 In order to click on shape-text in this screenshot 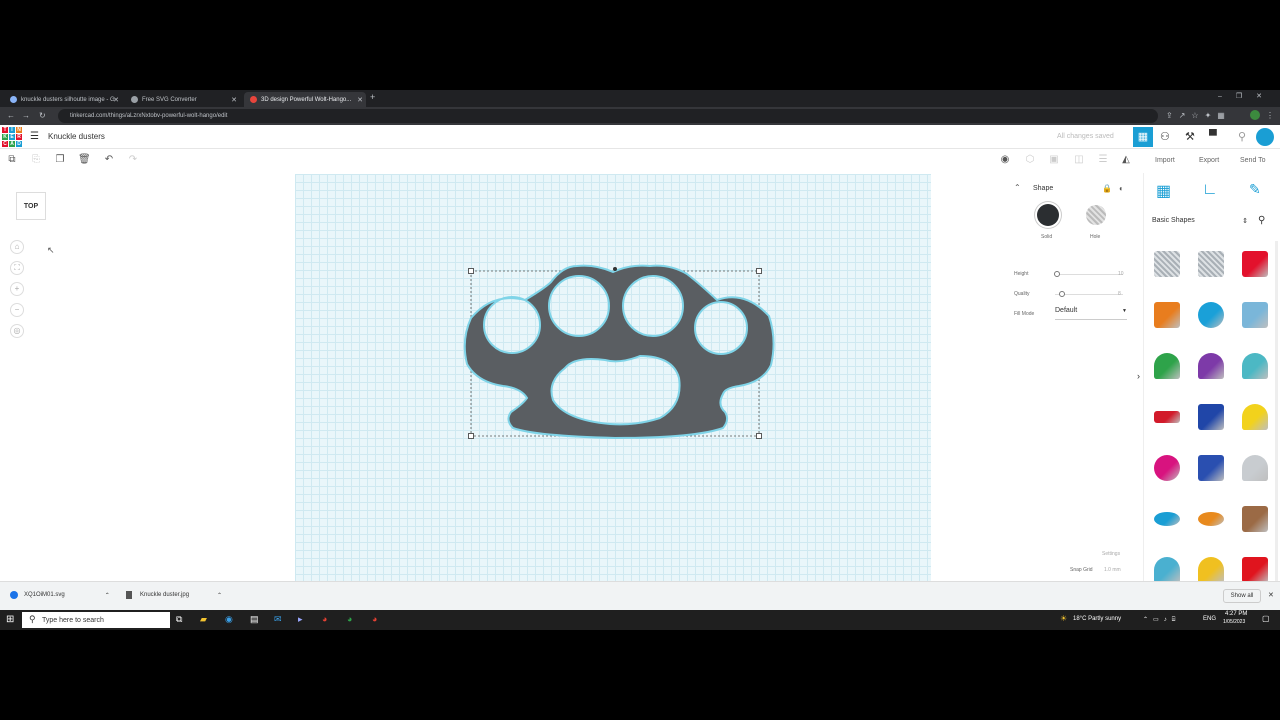, I will do `click(1167, 417)`.